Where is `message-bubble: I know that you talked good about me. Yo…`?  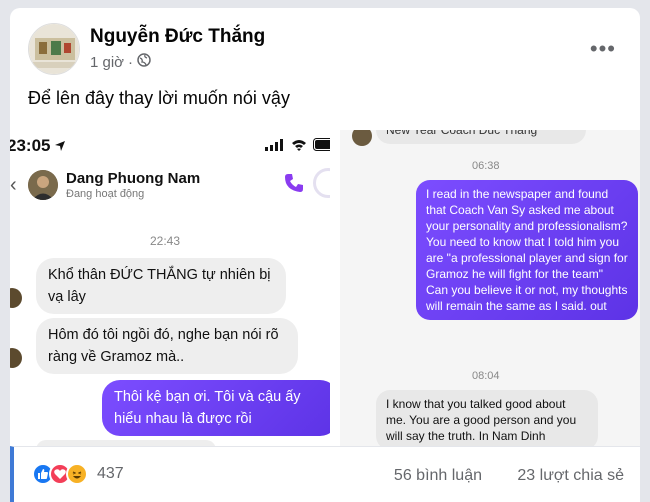 message-bubble: I know that you talked good about me. Yo… is located at coordinates (487, 418).